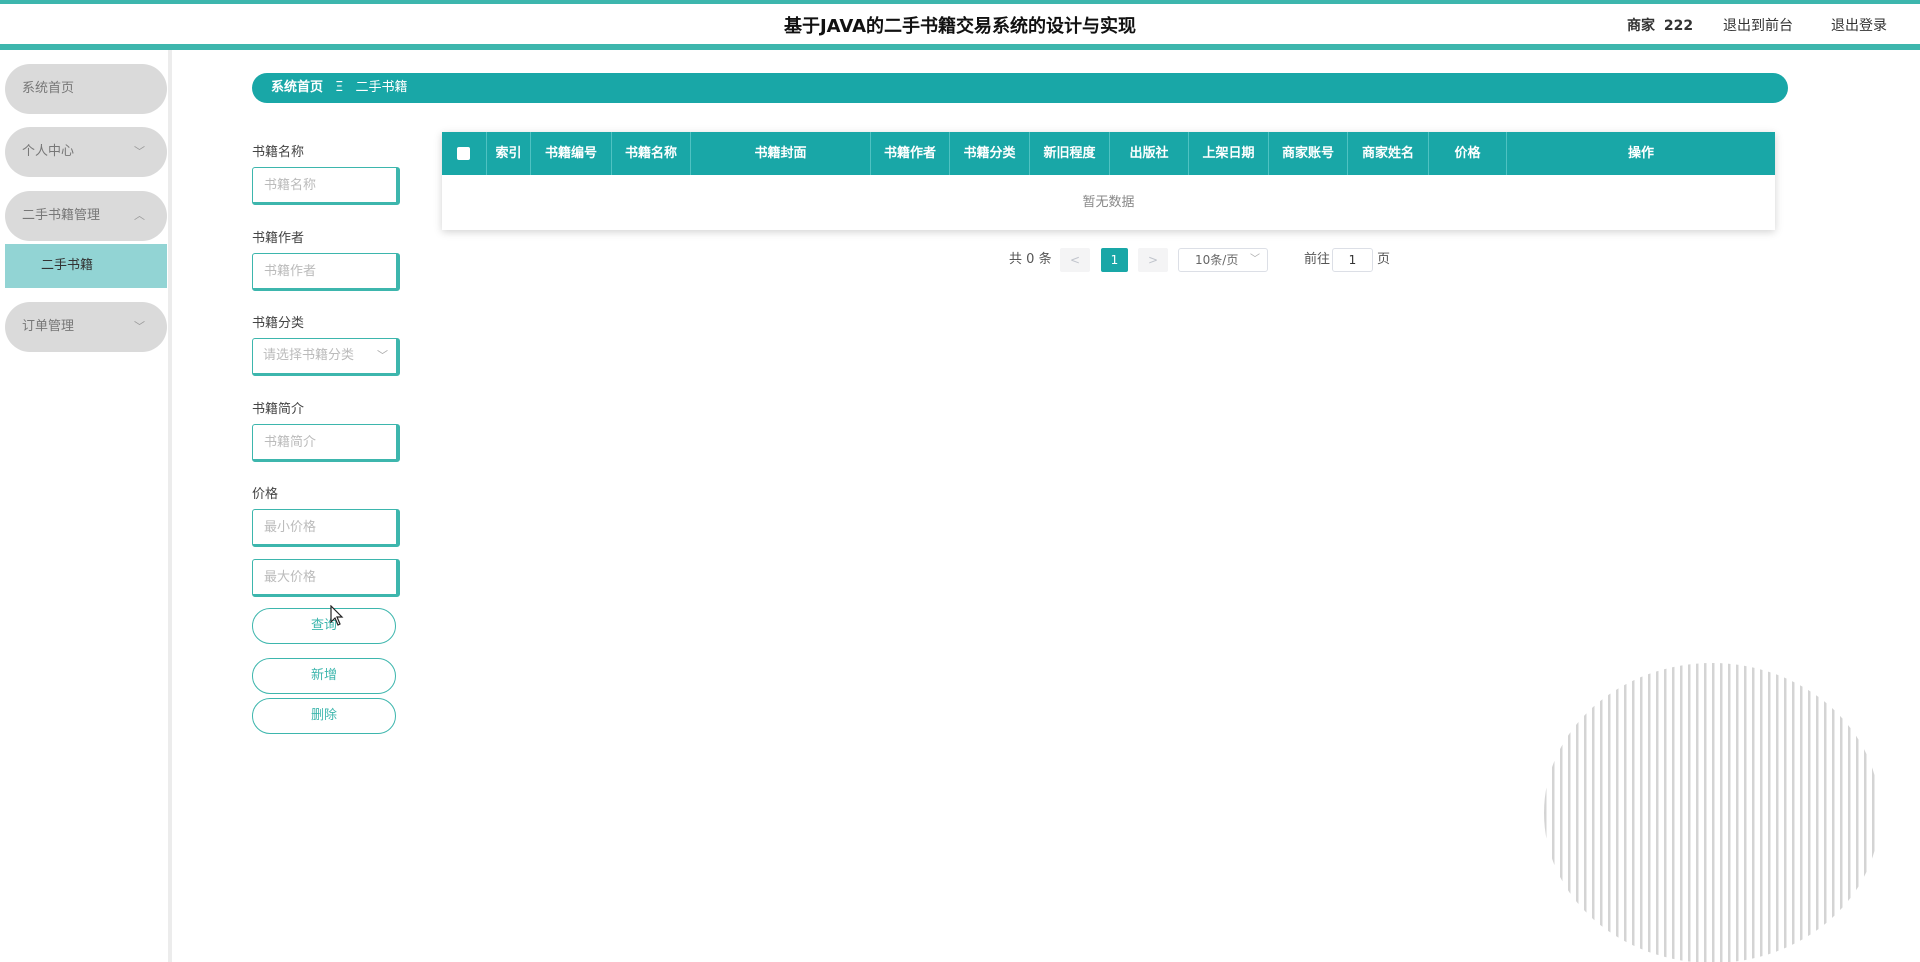  What do you see at coordinates (48, 151) in the screenshot?
I see `sidebar-item-label: 个人中心` at bounding box center [48, 151].